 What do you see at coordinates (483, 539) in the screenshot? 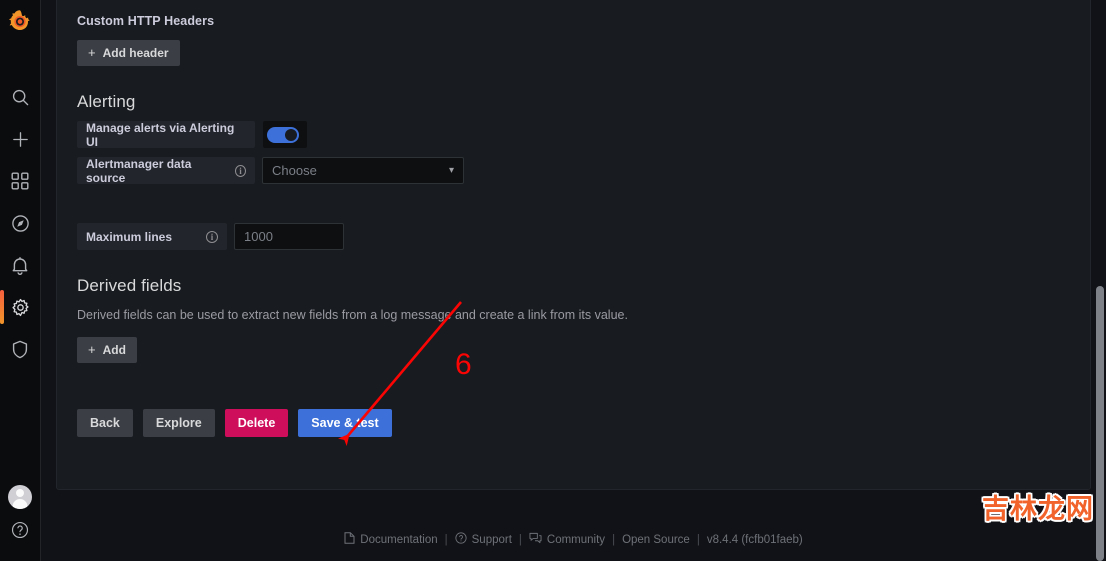
I see `footer-support-link: Support` at bounding box center [483, 539].